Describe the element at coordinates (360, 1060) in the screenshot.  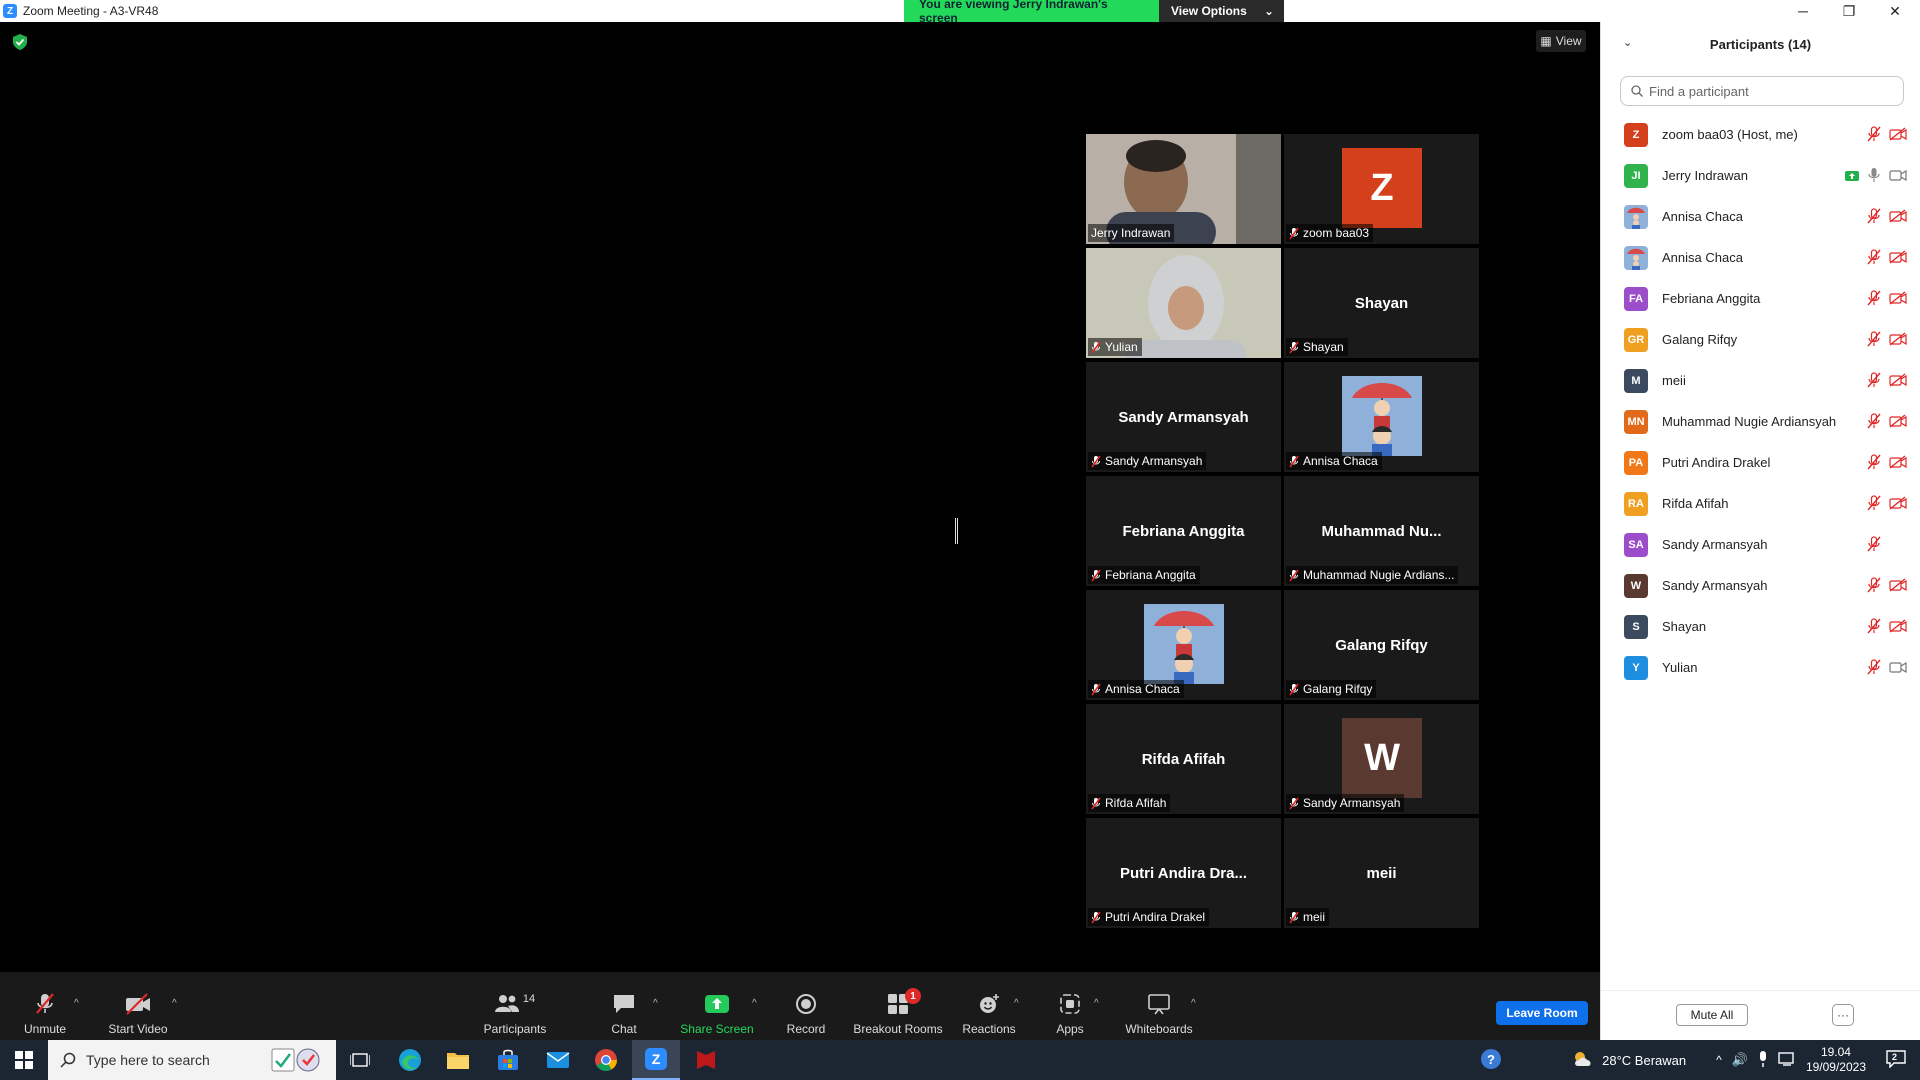
I see `task-view-icon` at that location.